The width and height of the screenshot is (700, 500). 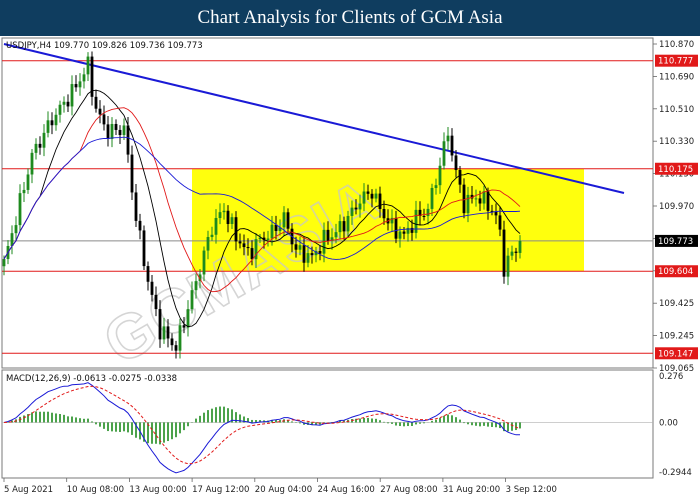 I want to click on price-tick-label: 110.870, so click(x=676, y=45).